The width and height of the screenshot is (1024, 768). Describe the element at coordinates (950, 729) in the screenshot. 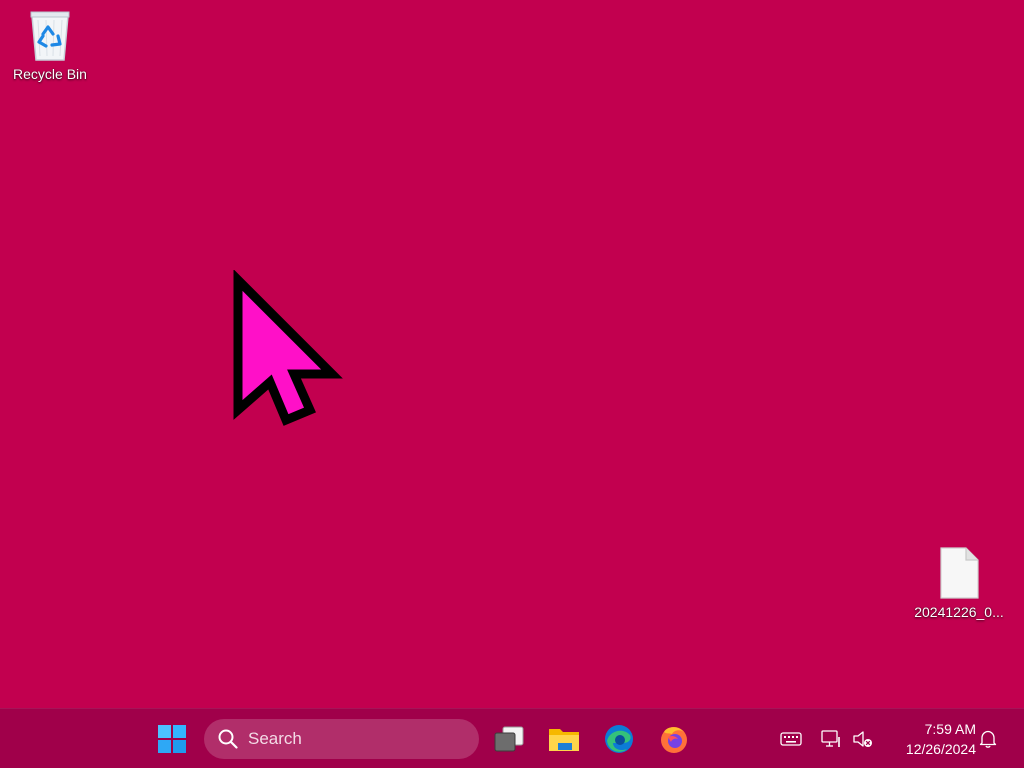

I see `clock-time: 7:59 AM` at that location.